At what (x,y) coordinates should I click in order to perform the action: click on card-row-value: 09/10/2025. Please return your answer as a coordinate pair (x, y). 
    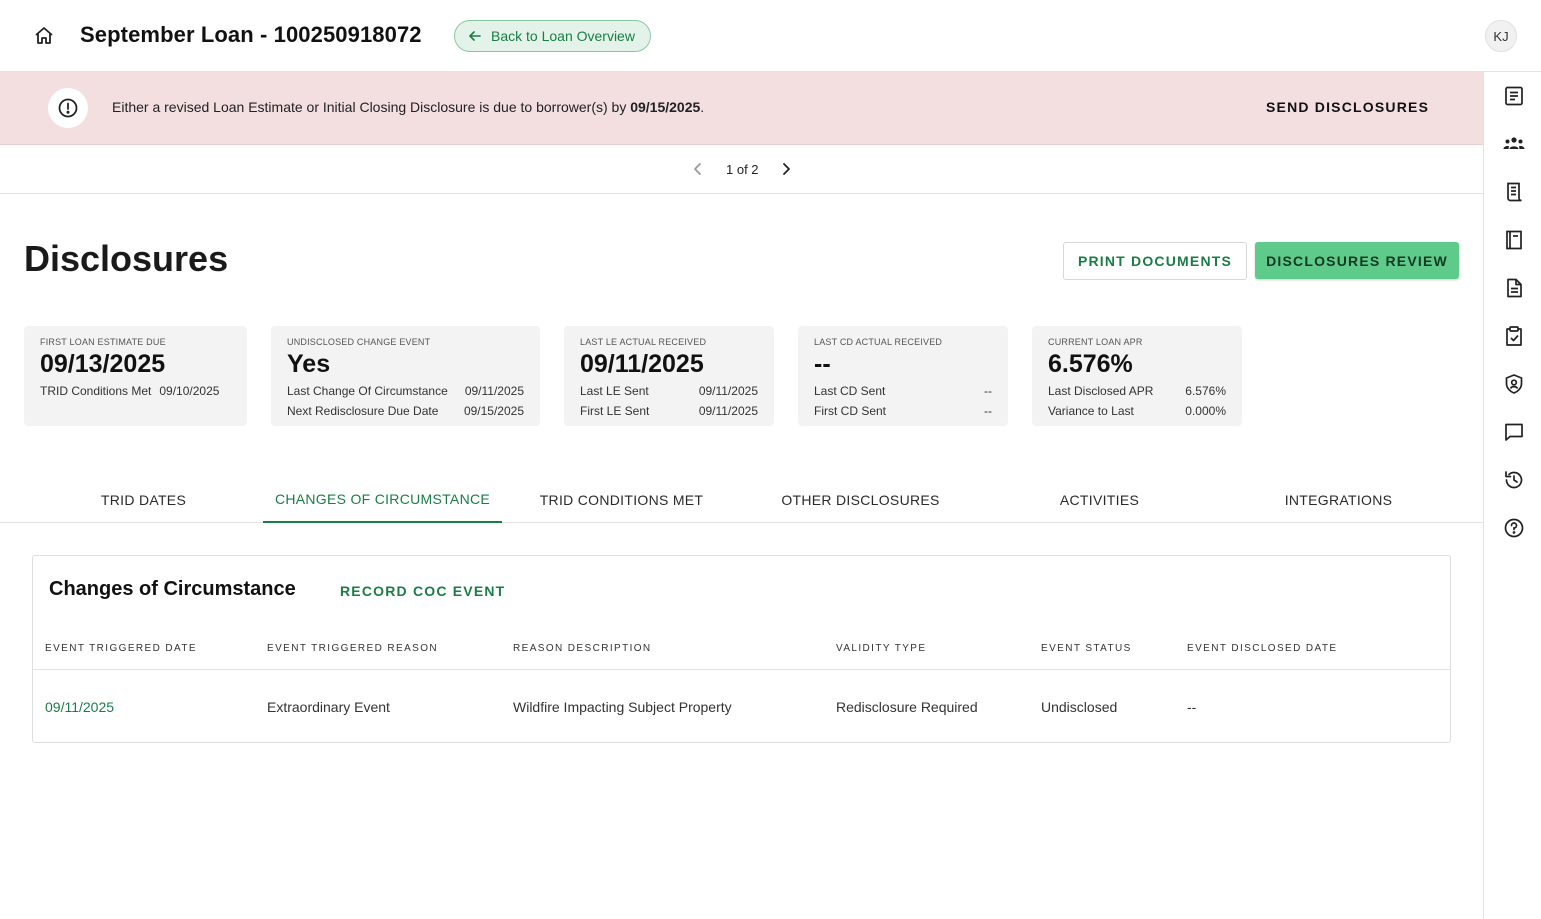
    Looking at the image, I should click on (189, 391).